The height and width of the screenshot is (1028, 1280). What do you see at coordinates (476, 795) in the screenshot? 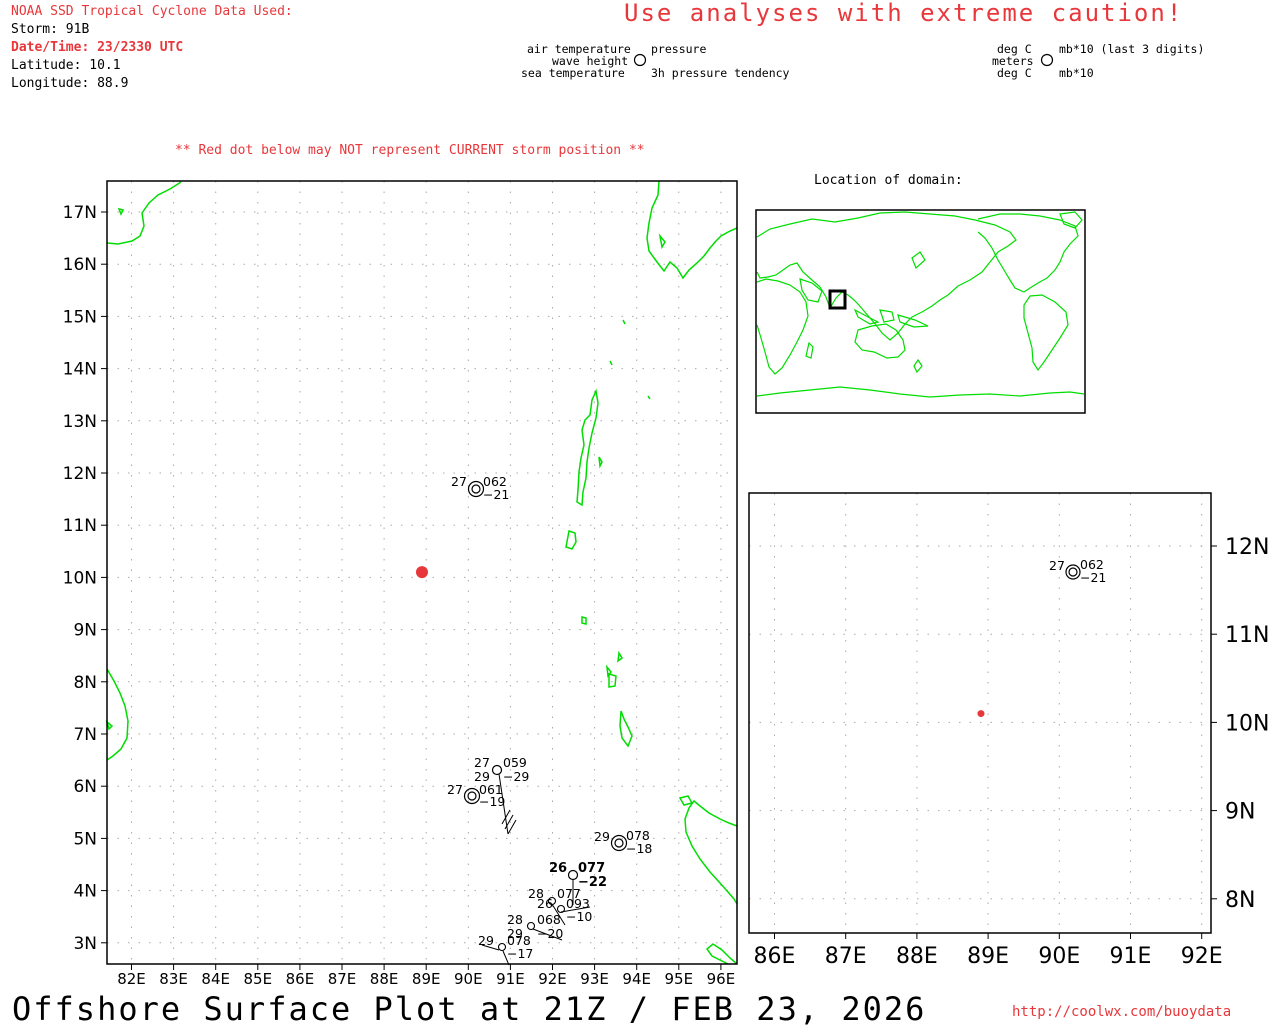
I see `station-obs-6n-south: 27 061 −19` at bounding box center [476, 795].